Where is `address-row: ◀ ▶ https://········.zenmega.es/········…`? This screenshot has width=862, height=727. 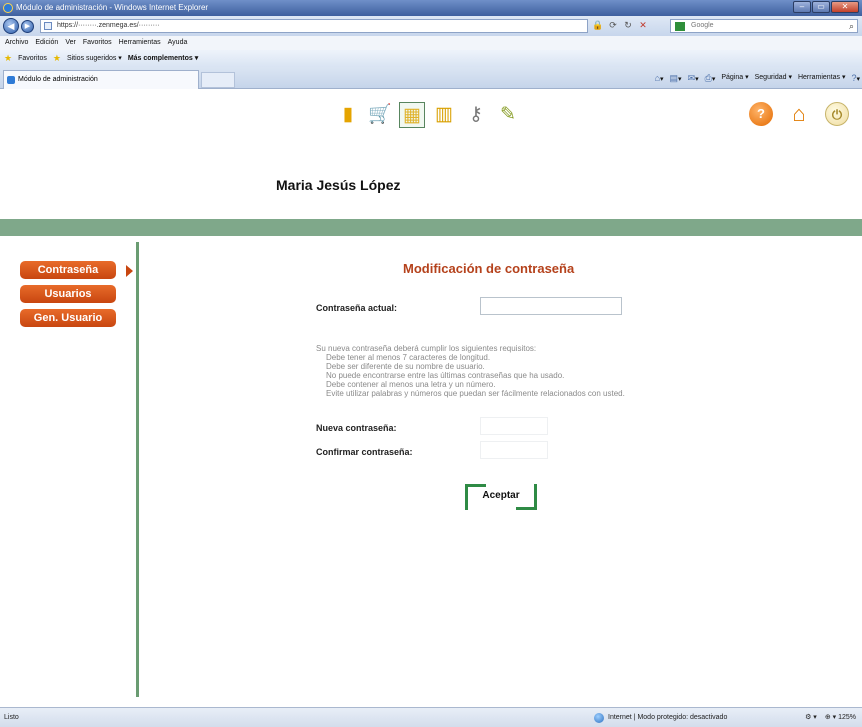
address-row: ◀ ▶ https://········.zenmega.es/········… is located at coordinates (431, 26).